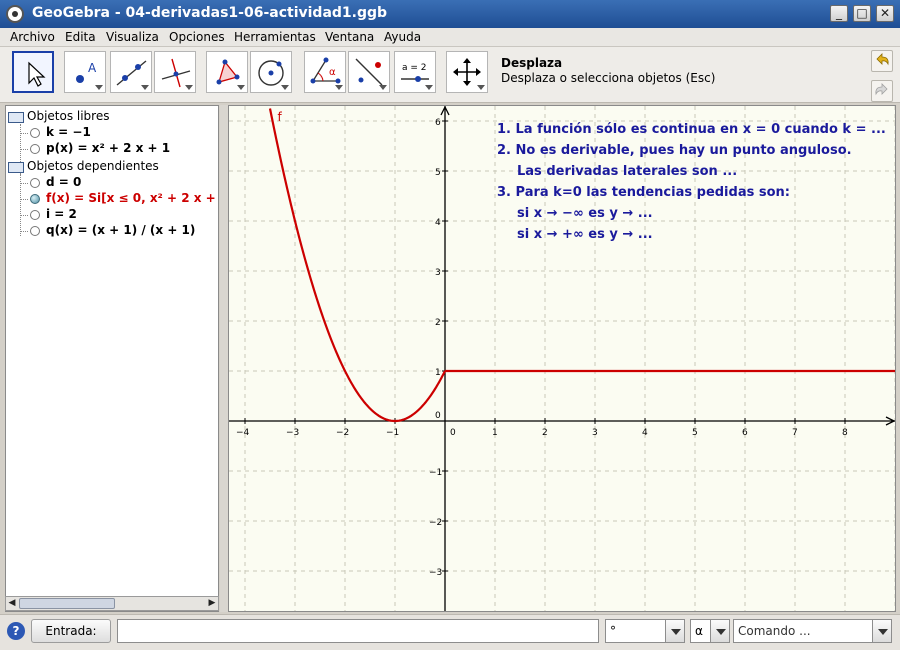 The height and width of the screenshot is (650, 900). Describe the element at coordinates (349, 37) in the screenshot. I see `menu-ventana: Ventana` at that location.